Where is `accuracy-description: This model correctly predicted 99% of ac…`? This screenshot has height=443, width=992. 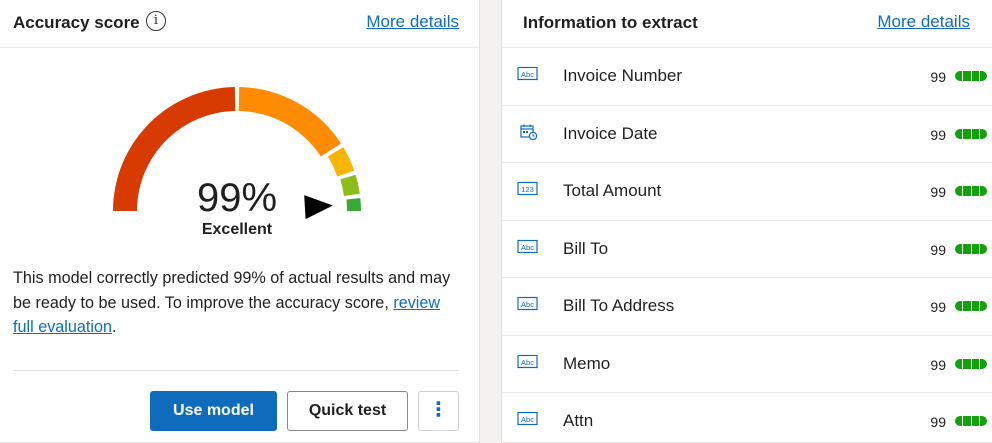
accuracy-description: This model correctly predicted 99% of ac… is located at coordinates (238, 303).